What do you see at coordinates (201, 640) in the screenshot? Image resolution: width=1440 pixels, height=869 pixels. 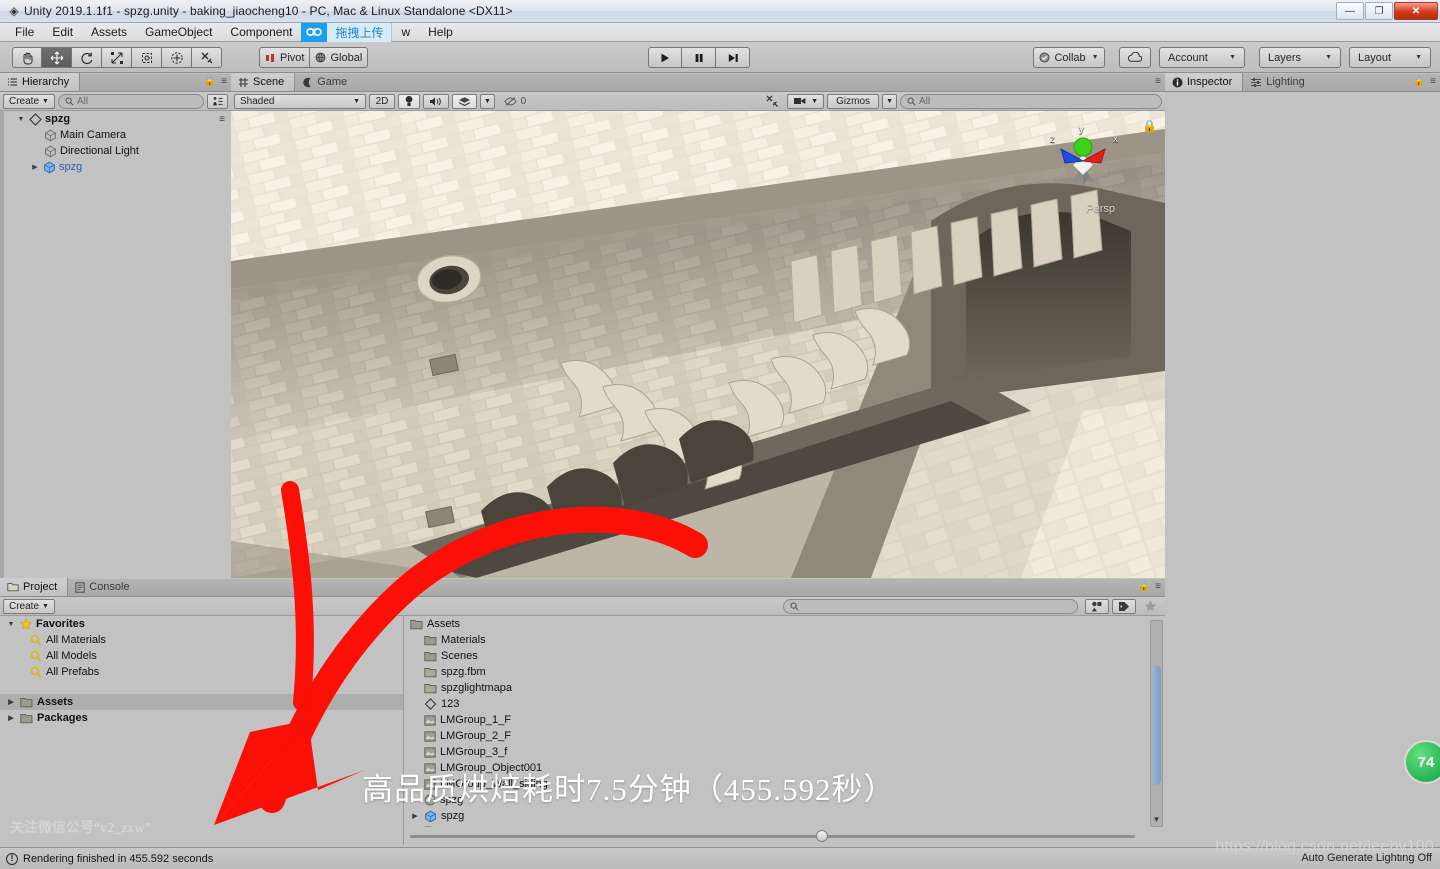 I see `project-tree-all-materials: All Materials` at bounding box center [201, 640].